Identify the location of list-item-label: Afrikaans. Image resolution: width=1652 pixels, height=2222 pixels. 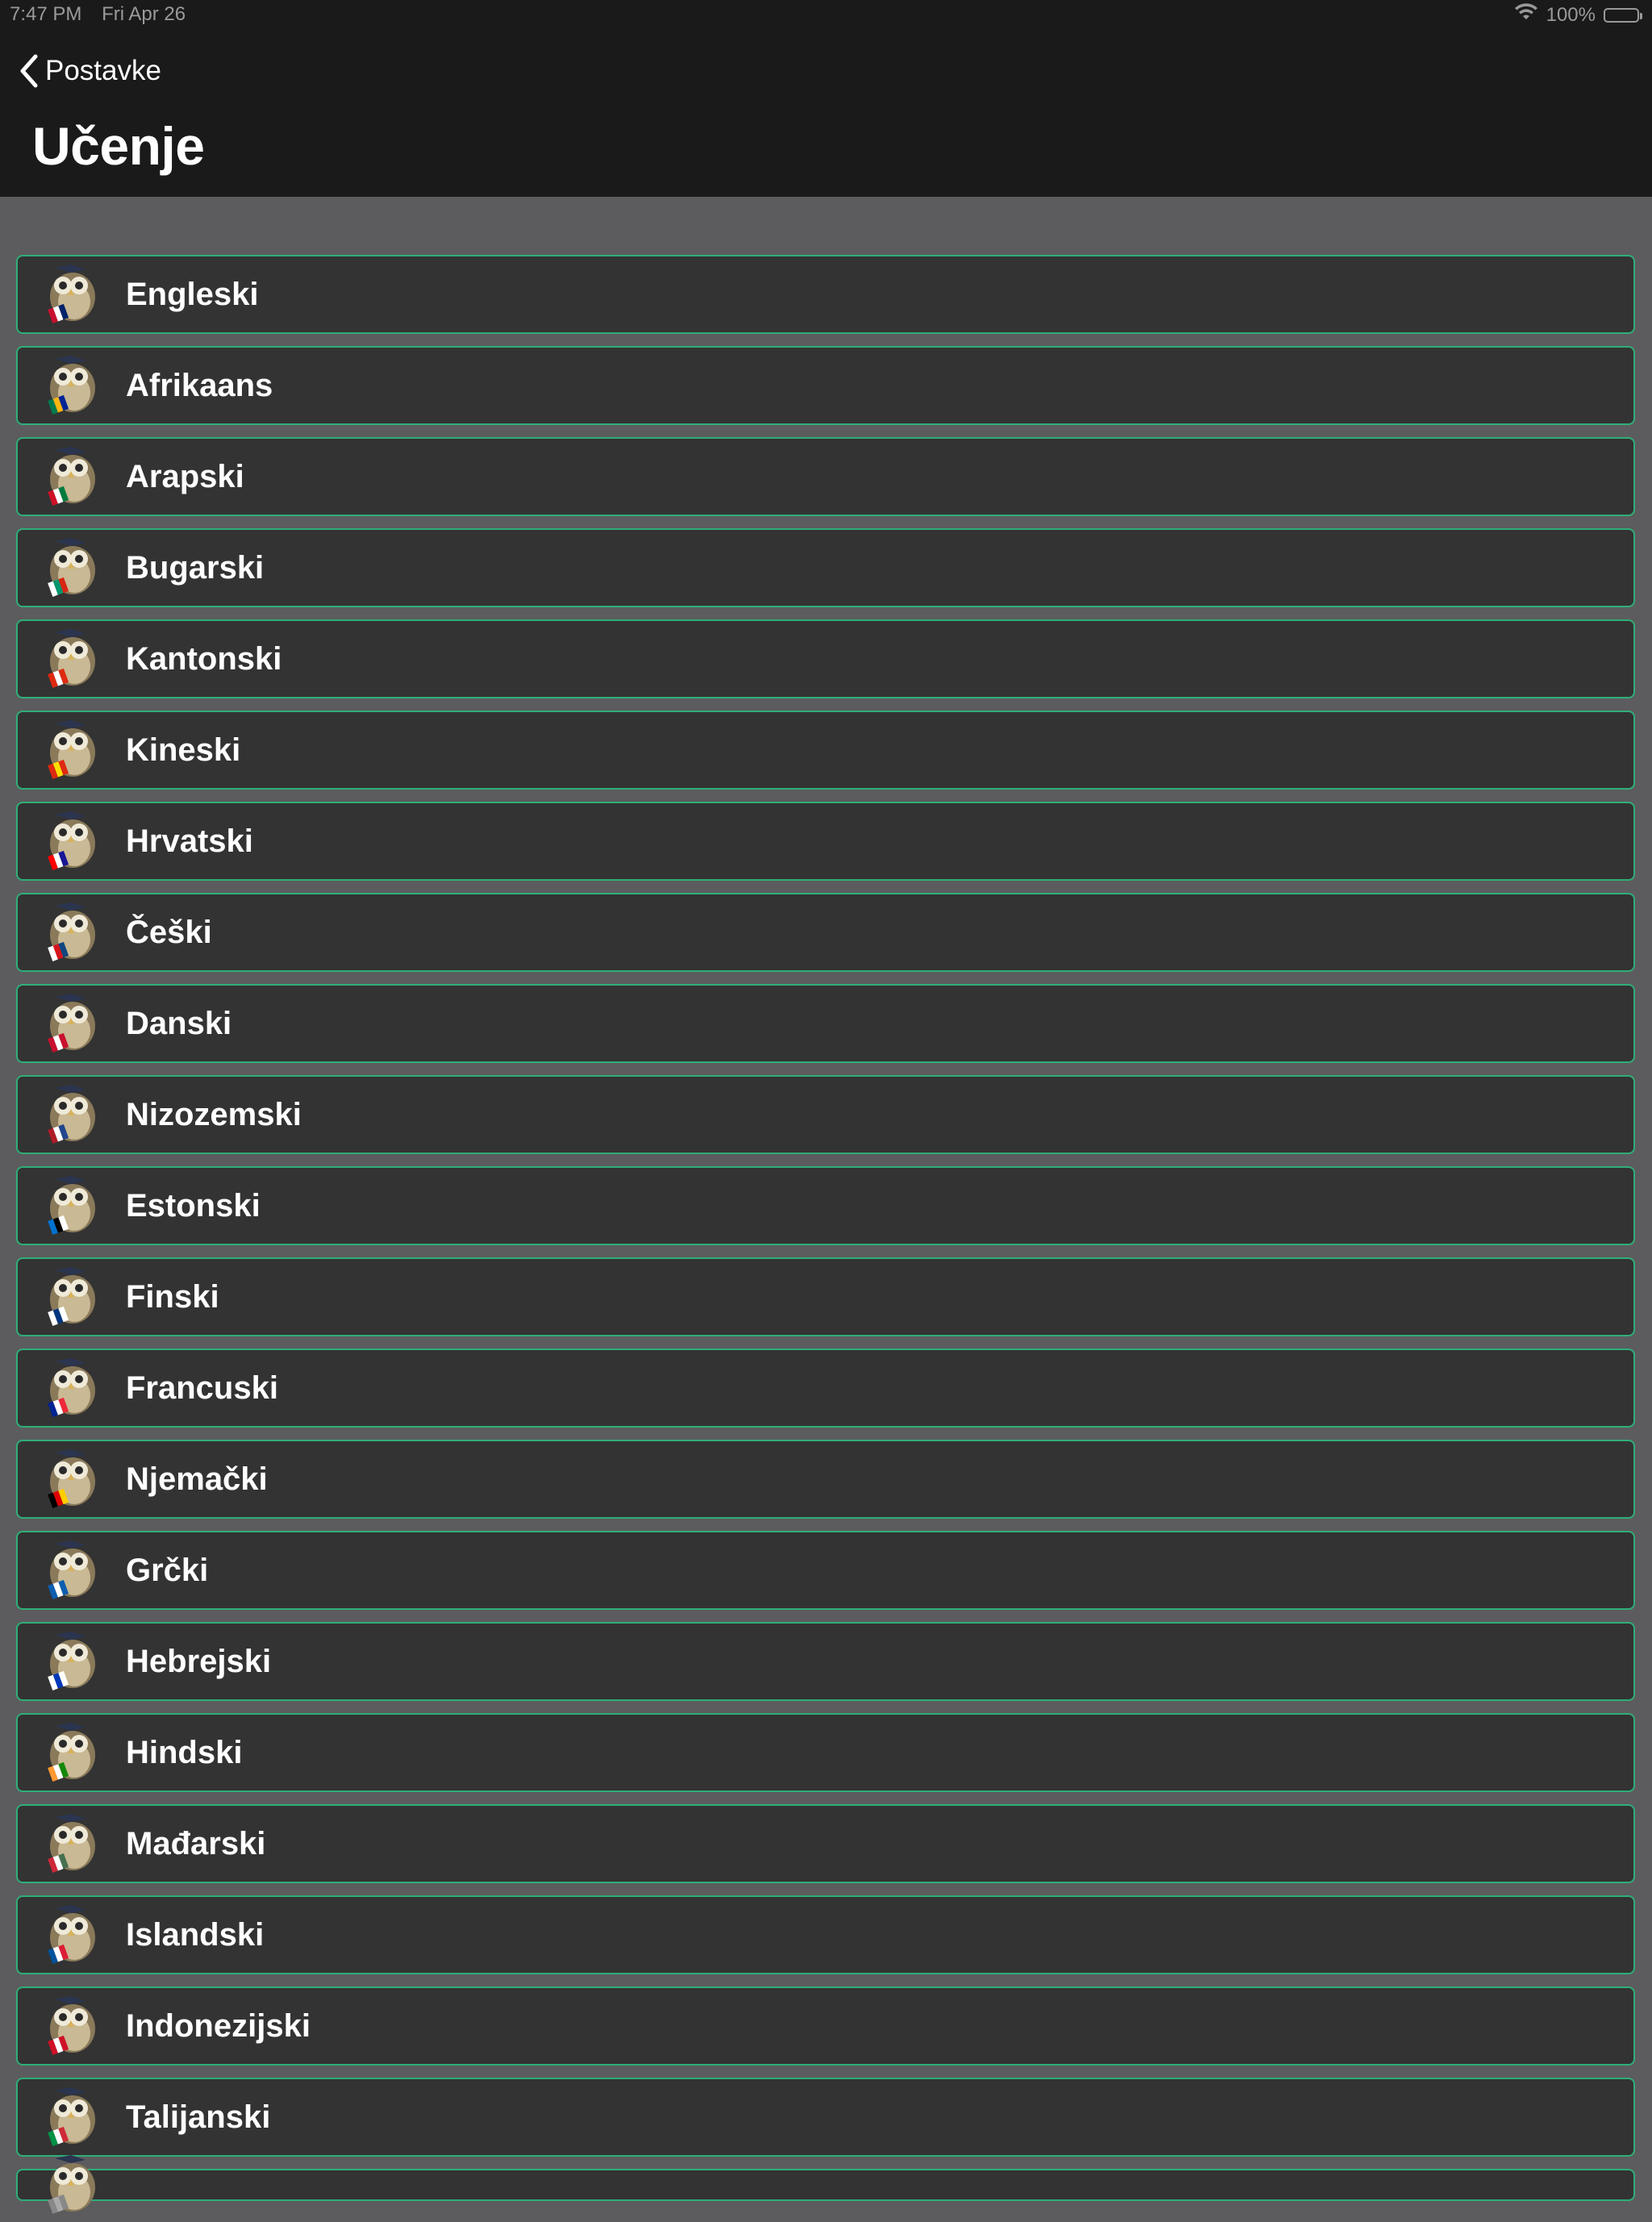
(200, 385).